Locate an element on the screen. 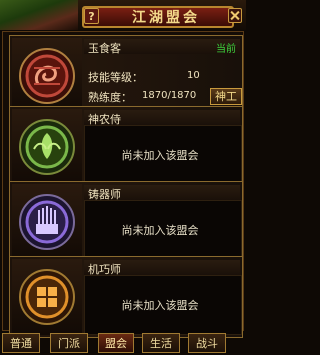 The image size is (320, 355). dragon-emblem-icon is located at coordinates (47, 76).